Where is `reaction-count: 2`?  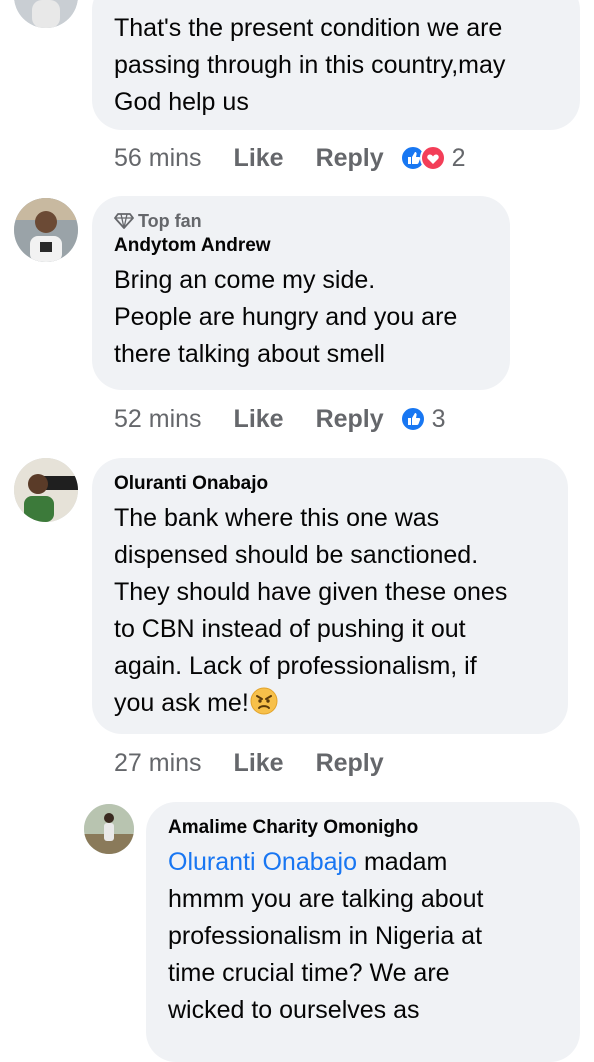
reaction-count: 2 is located at coordinates (458, 157).